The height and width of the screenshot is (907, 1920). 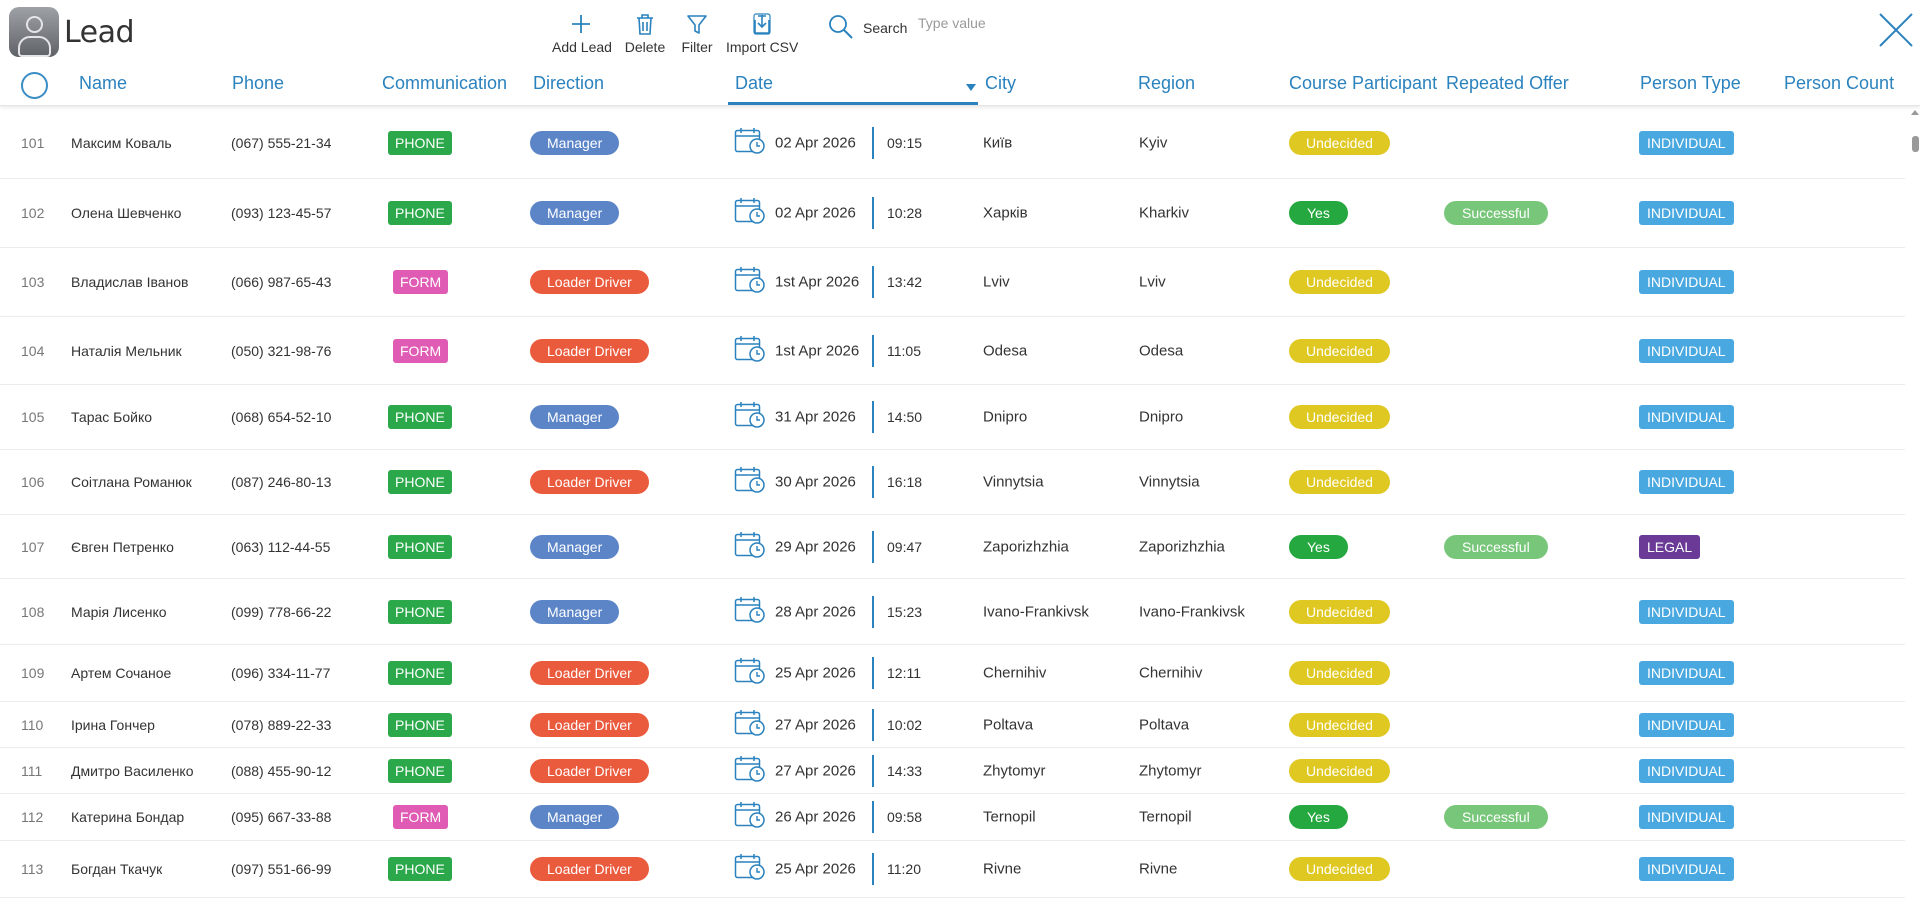 I want to click on column-header-repeated: Repeated Offer, so click(x=1507, y=83).